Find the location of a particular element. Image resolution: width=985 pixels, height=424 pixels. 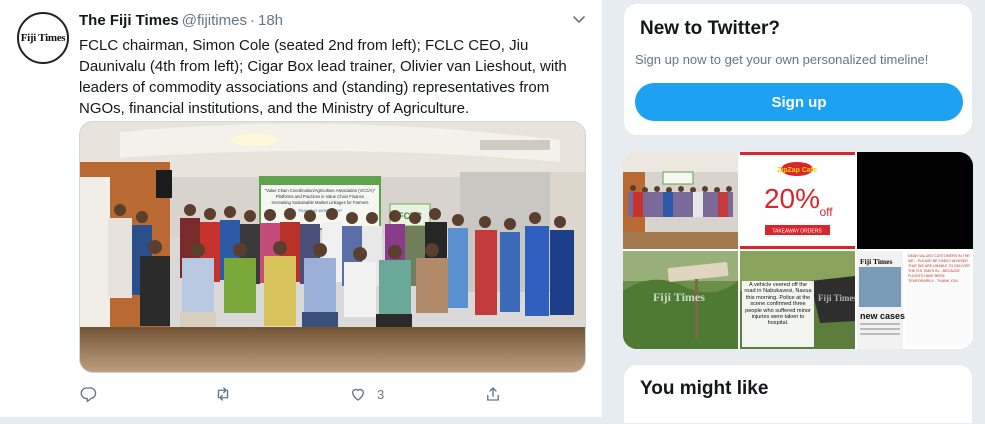

media-thumb-sign: Fiji Times is located at coordinates (680, 300).